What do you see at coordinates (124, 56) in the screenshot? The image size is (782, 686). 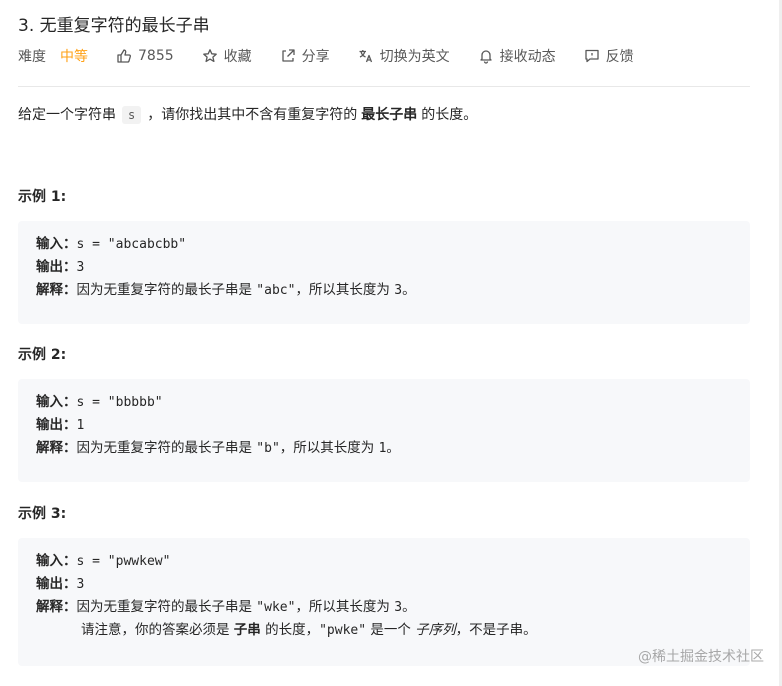 I see `thumbs-up-icon` at bounding box center [124, 56].